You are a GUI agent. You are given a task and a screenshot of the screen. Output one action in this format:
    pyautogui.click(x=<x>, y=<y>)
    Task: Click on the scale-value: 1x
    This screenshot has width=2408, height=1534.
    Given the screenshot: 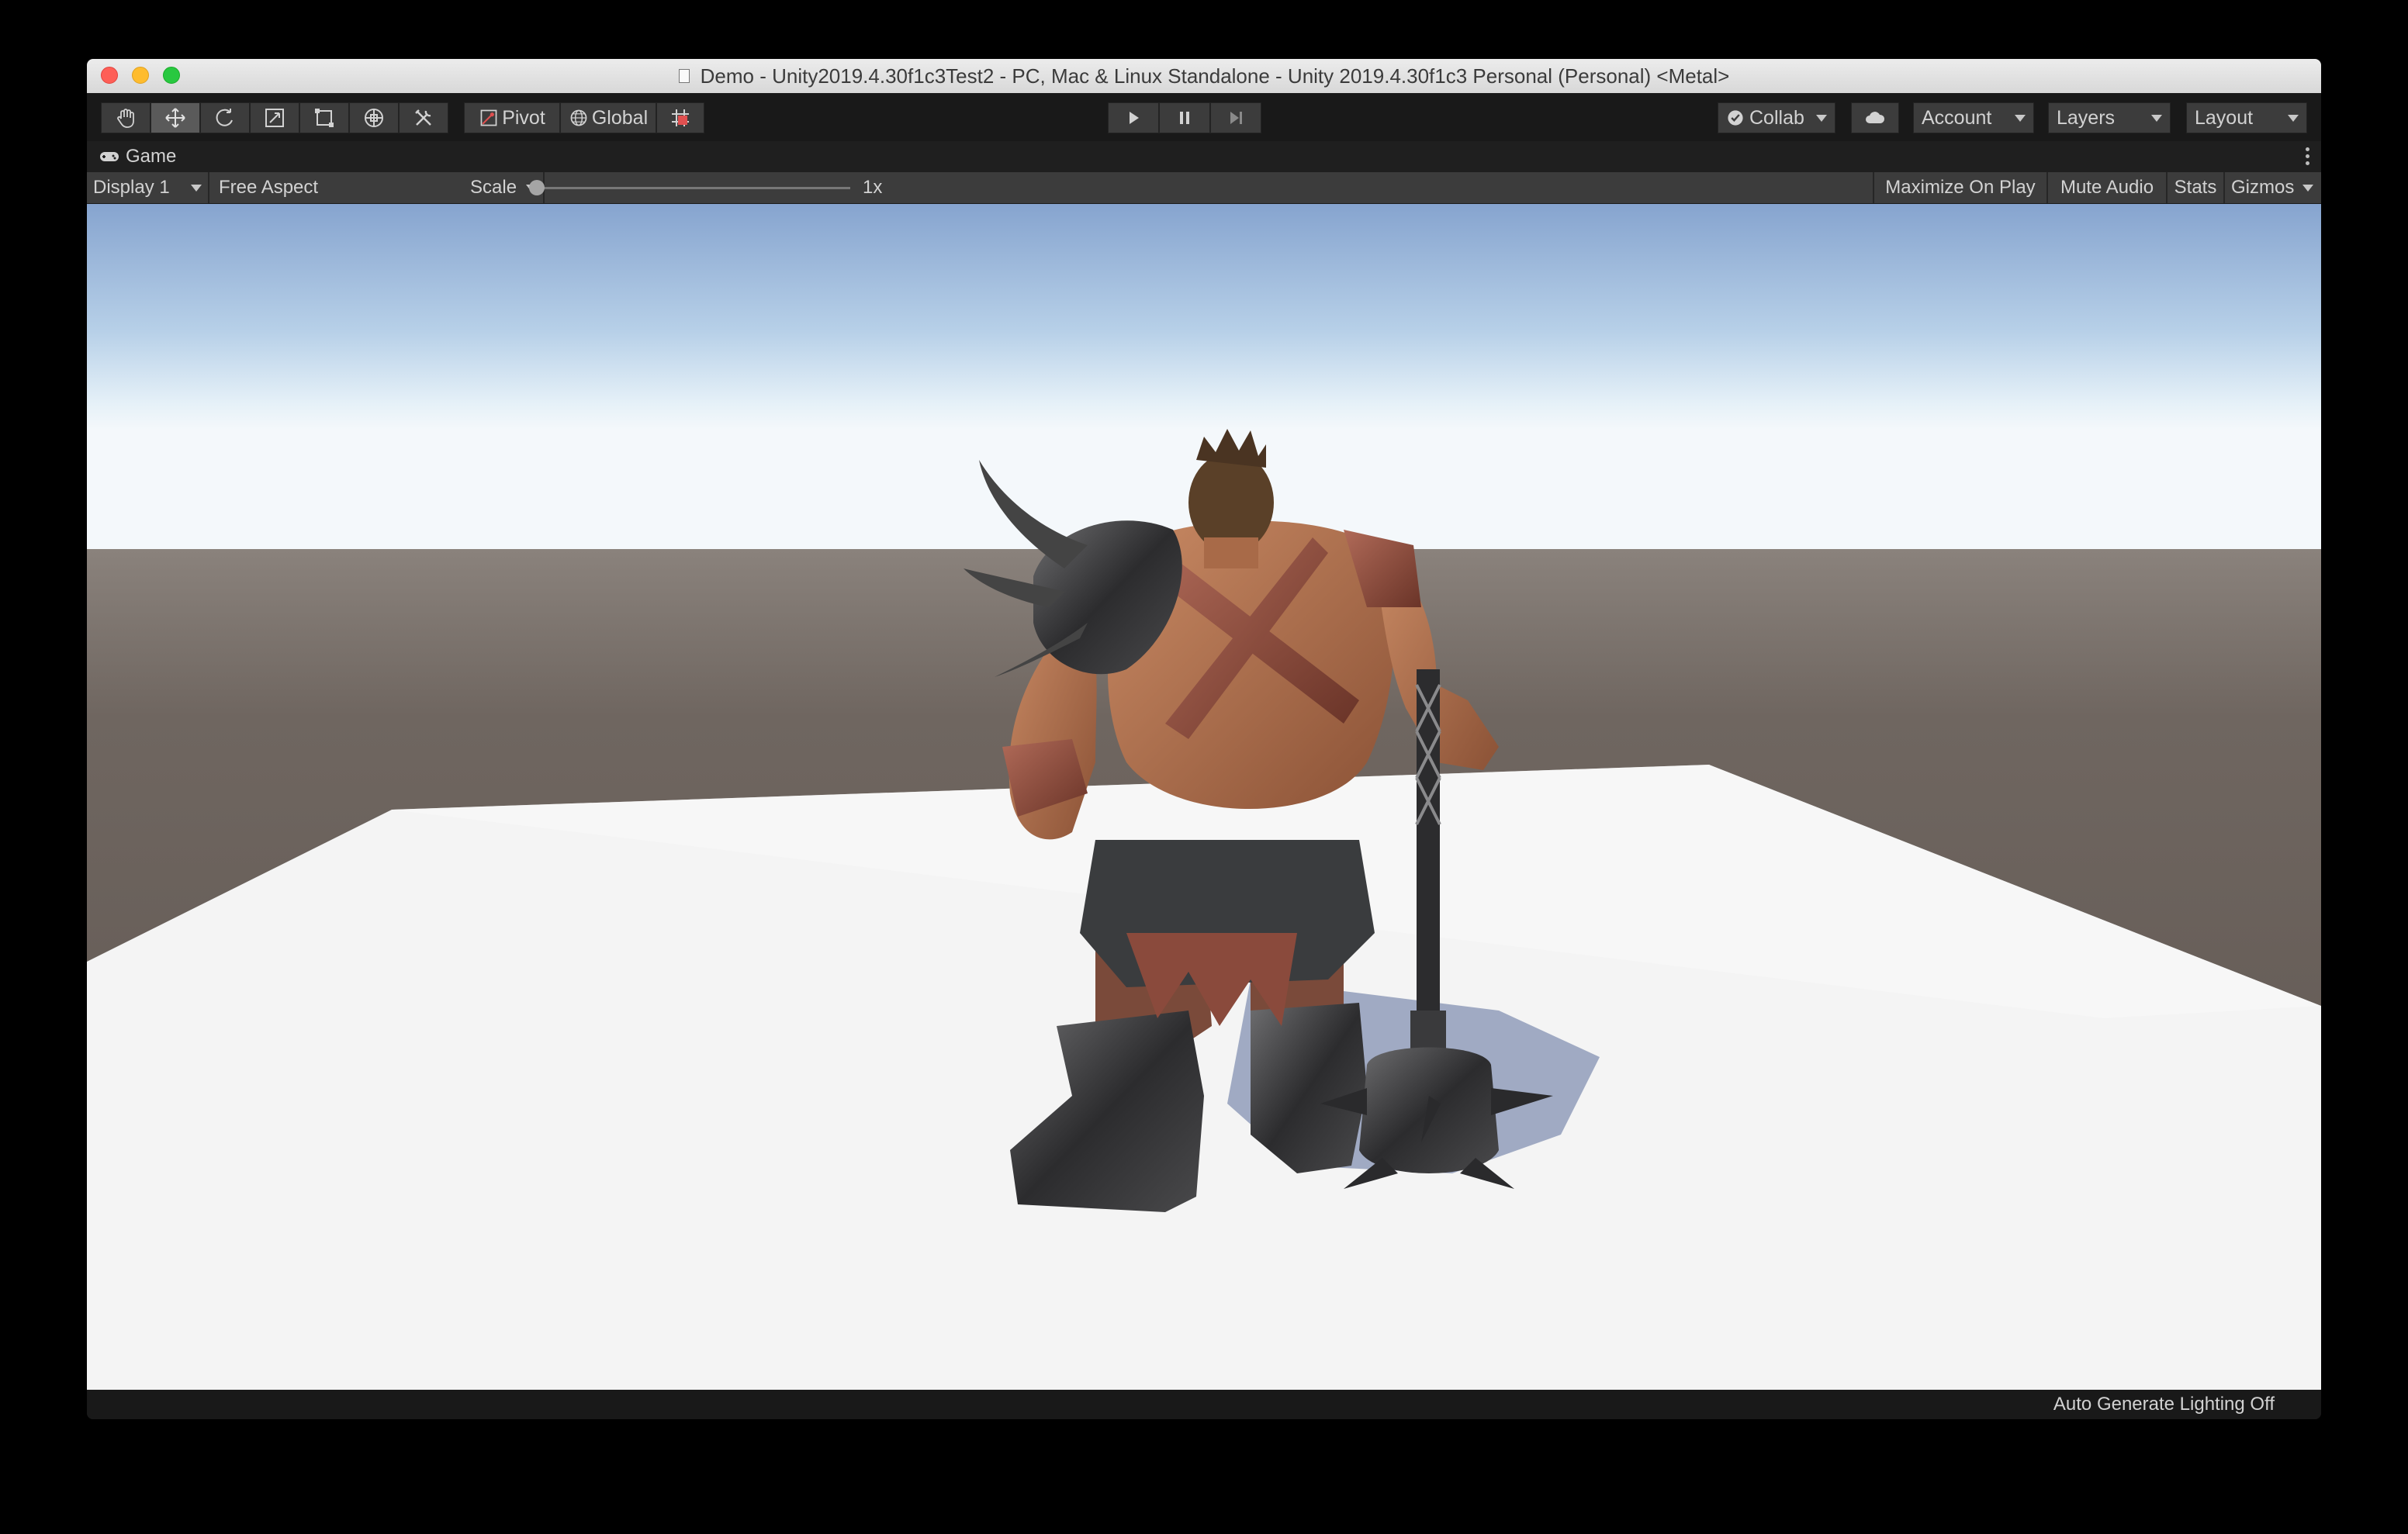 What is the action you would take?
    pyautogui.click(x=873, y=187)
    